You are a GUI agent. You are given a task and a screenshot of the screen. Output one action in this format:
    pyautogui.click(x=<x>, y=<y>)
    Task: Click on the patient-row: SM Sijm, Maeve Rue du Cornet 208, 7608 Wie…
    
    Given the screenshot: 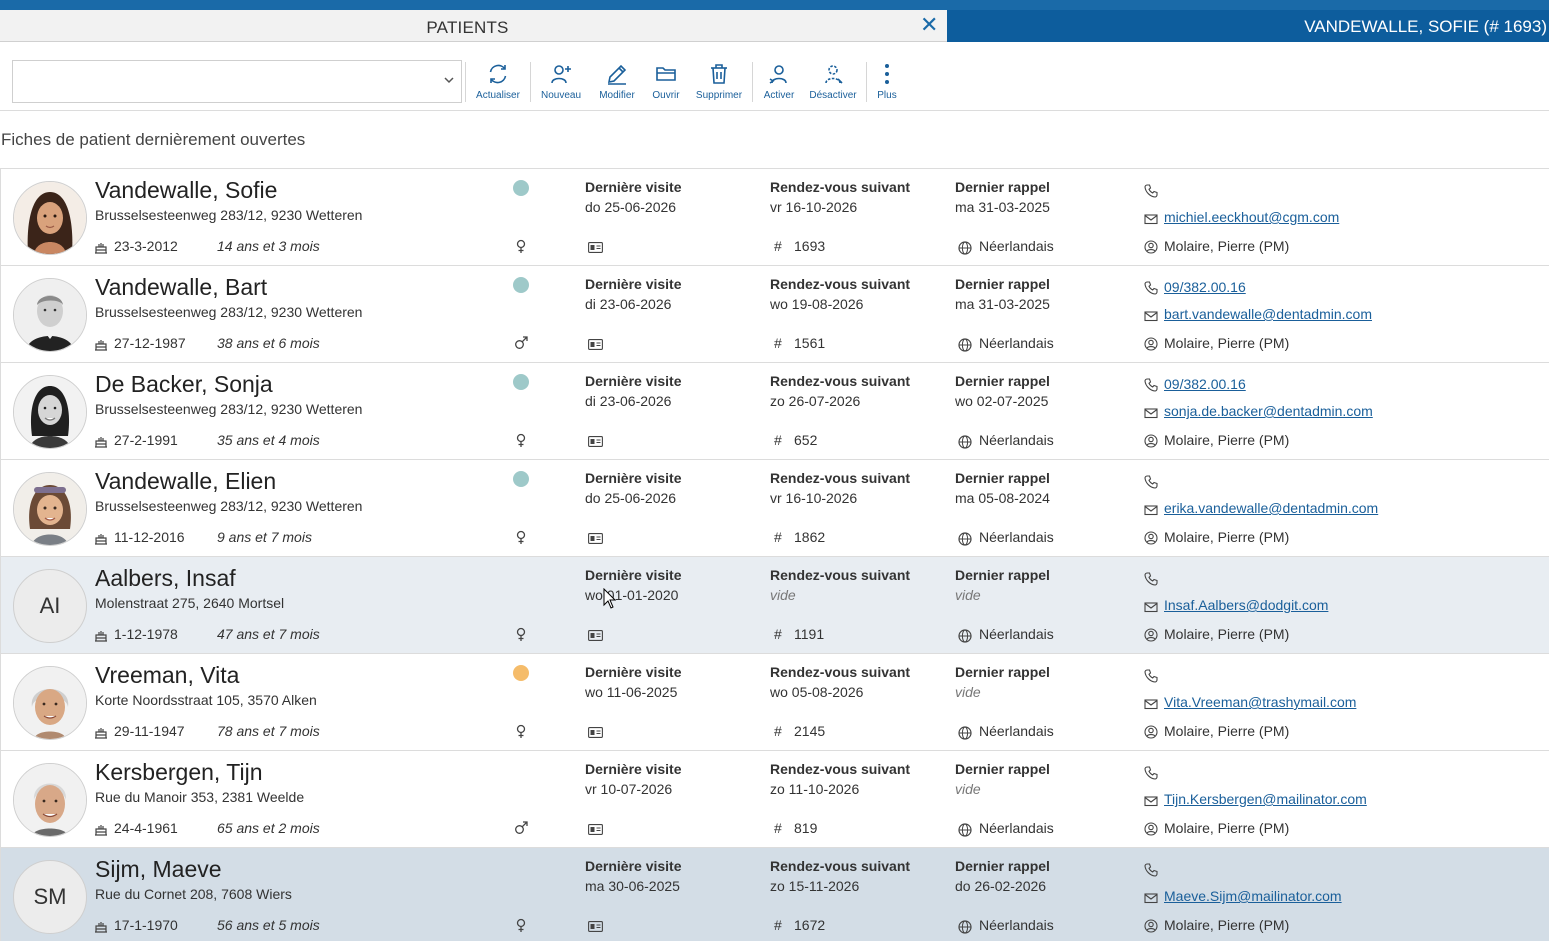 What is the action you would take?
    pyautogui.click(x=774, y=894)
    